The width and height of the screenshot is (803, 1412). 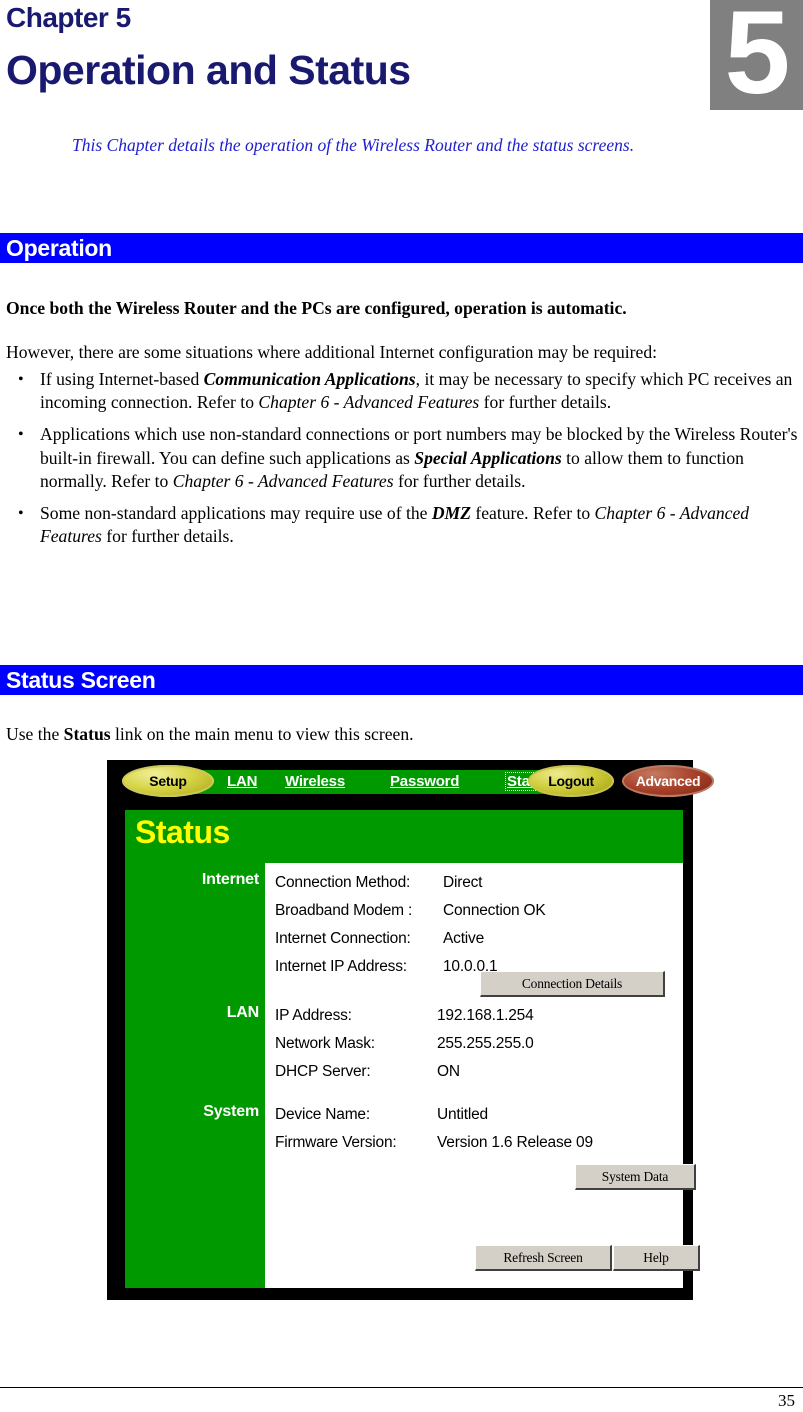 What do you see at coordinates (494, 910) in the screenshot?
I see `status-row-value: Connection OK` at bounding box center [494, 910].